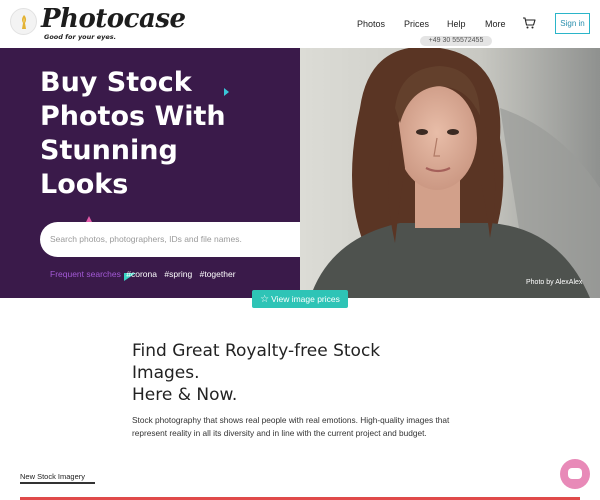 The image size is (600, 500). What do you see at coordinates (305, 299) in the screenshot?
I see `view-prices-label: View image prices` at bounding box center [305, 299].